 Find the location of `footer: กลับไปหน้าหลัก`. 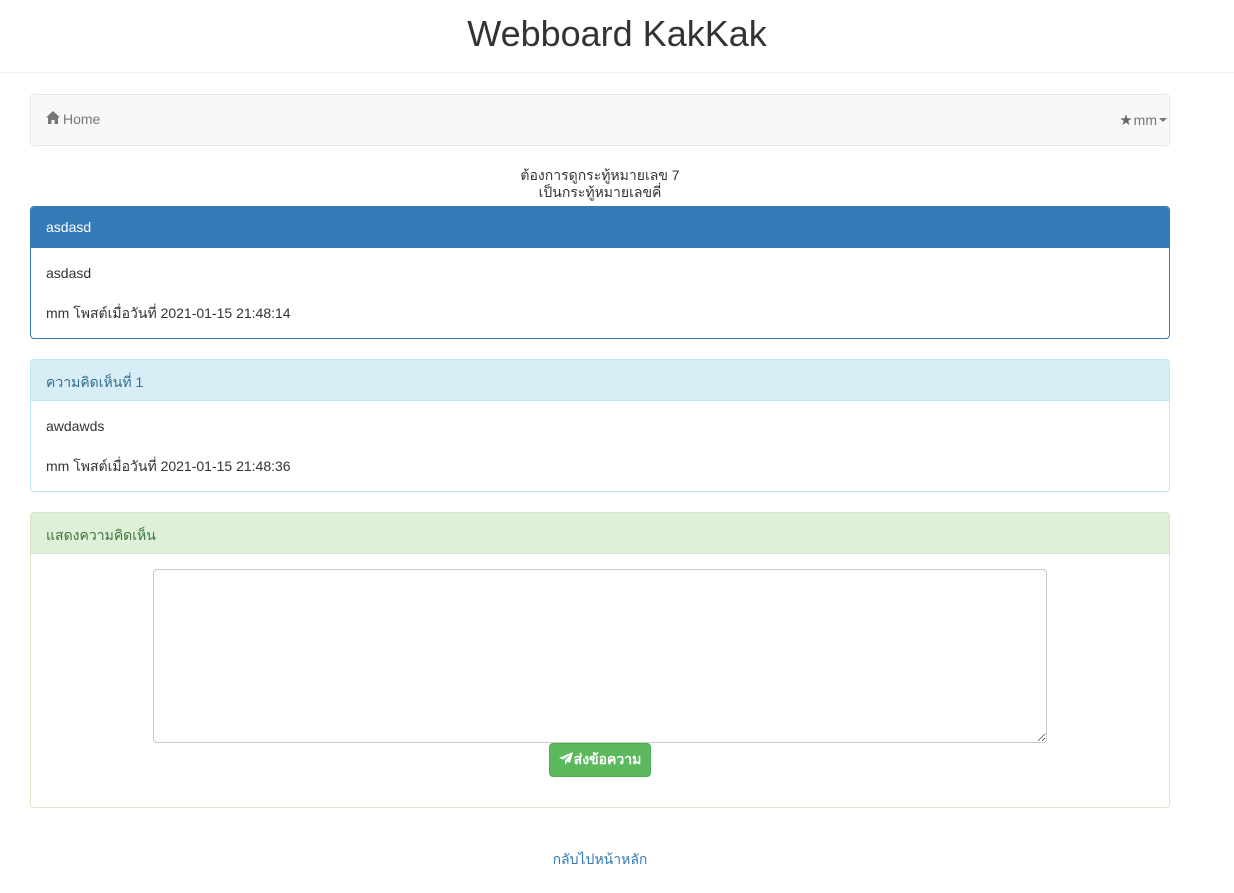

footer: กลับไปหน้าหลัก is located at coordinates (600, 860).